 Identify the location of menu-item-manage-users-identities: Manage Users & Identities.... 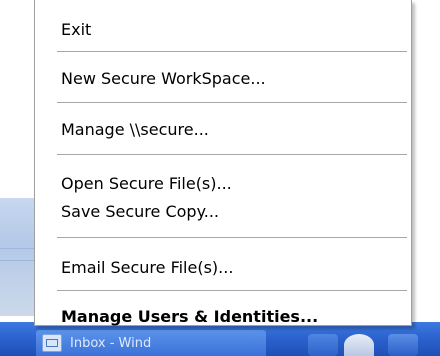
(223, 316).